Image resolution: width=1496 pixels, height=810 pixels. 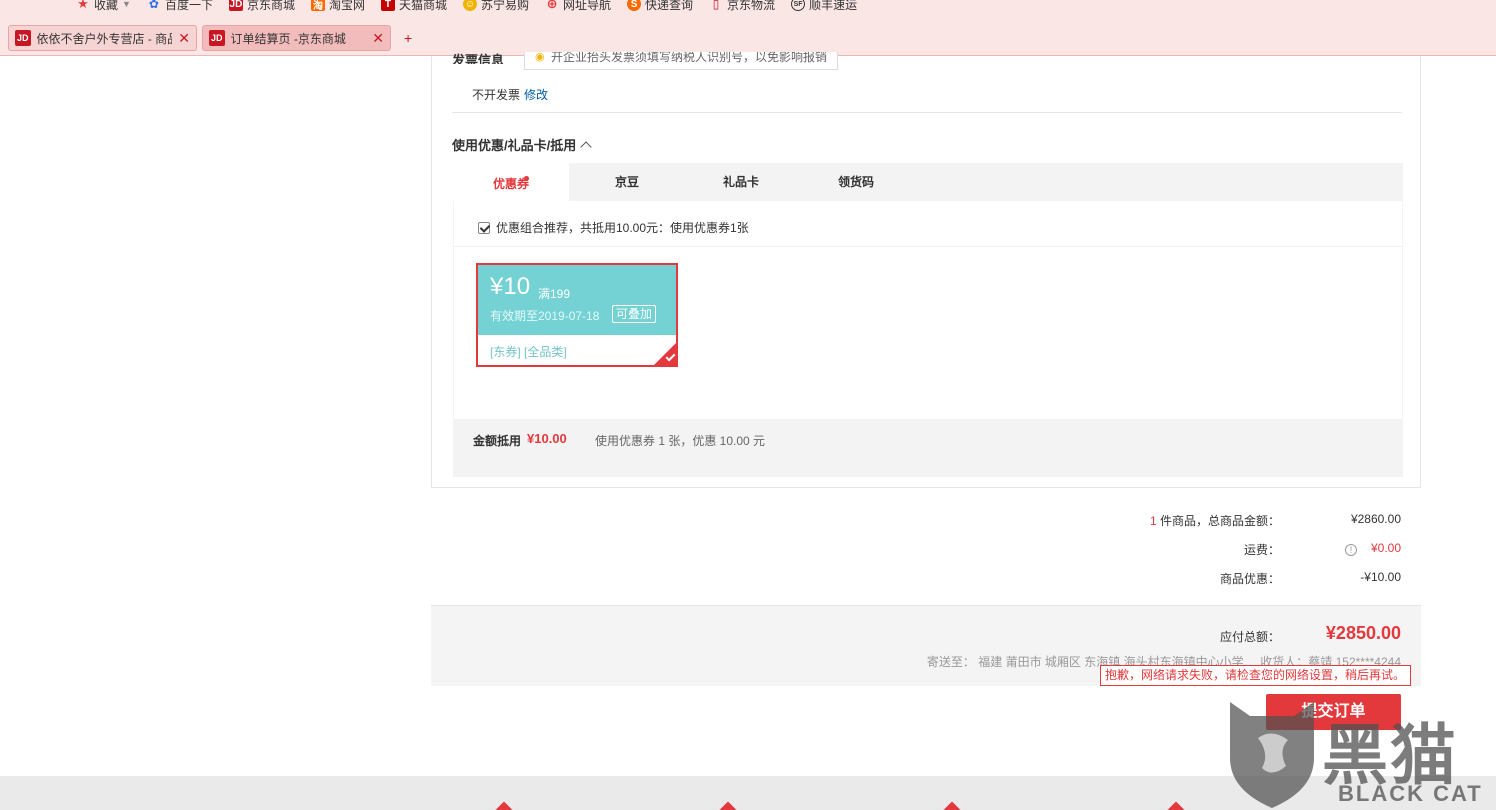 What do you see at coordinates (408, 38) in the screenshot?
I see `new-tab-icon: +` at bounding box center [408, 38].